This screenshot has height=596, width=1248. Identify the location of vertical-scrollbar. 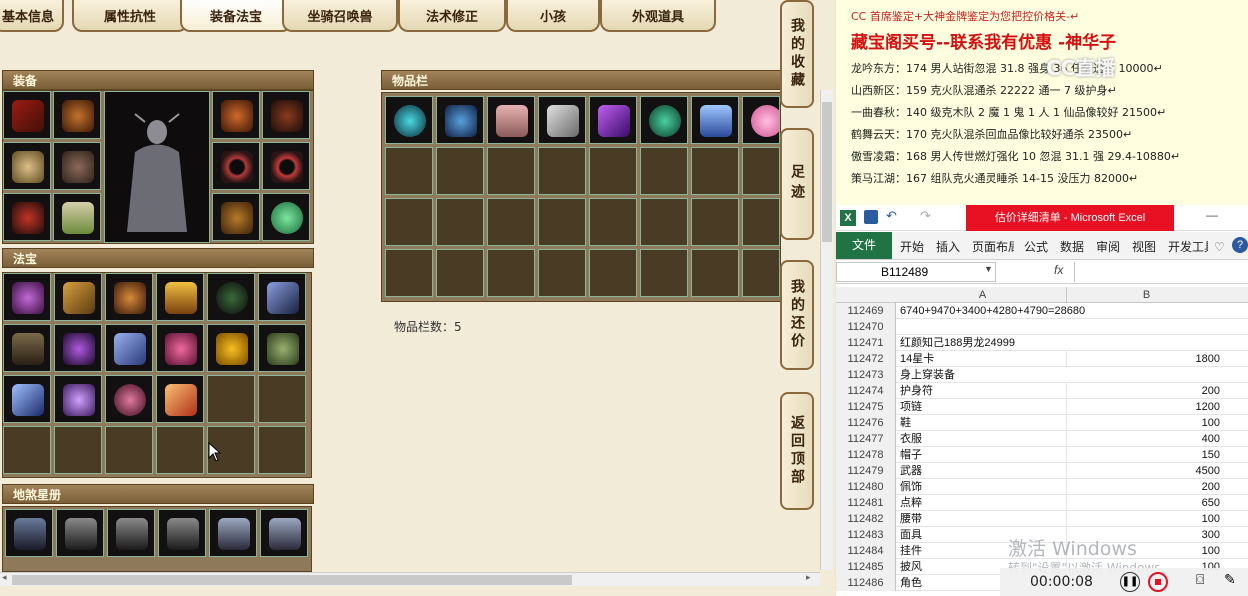
(826, 330).